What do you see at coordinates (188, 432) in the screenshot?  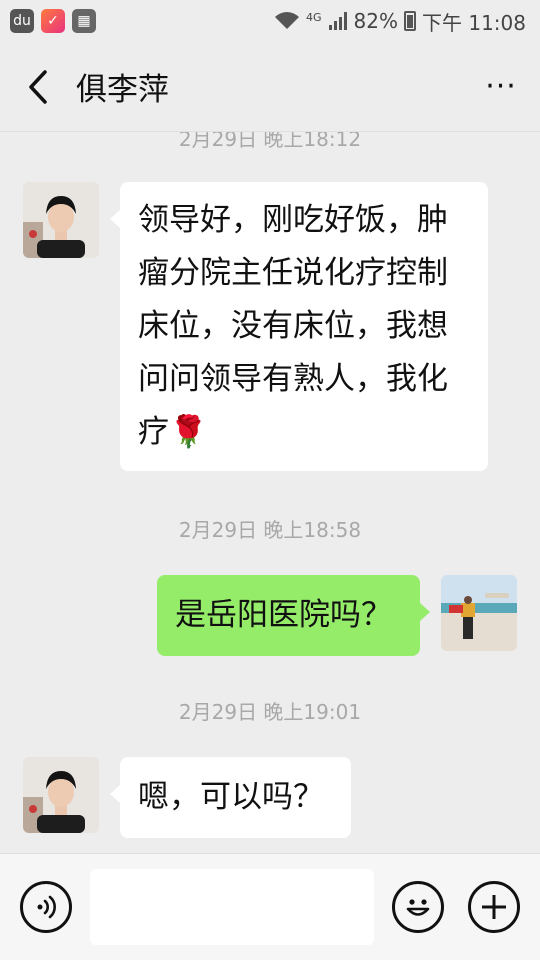 I see `rose-emoji: 🌹` at bounding box center [188, 432].